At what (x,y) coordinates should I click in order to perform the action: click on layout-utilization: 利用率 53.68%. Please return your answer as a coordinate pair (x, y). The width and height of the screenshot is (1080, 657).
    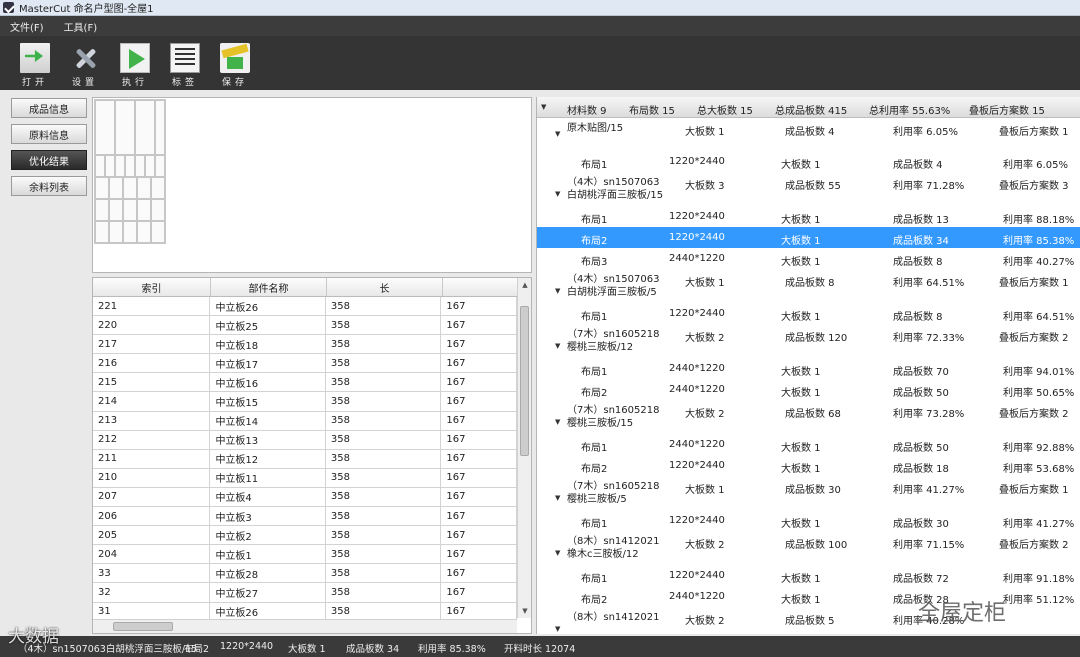
    Looking at the image, I should click on (1039, 469).